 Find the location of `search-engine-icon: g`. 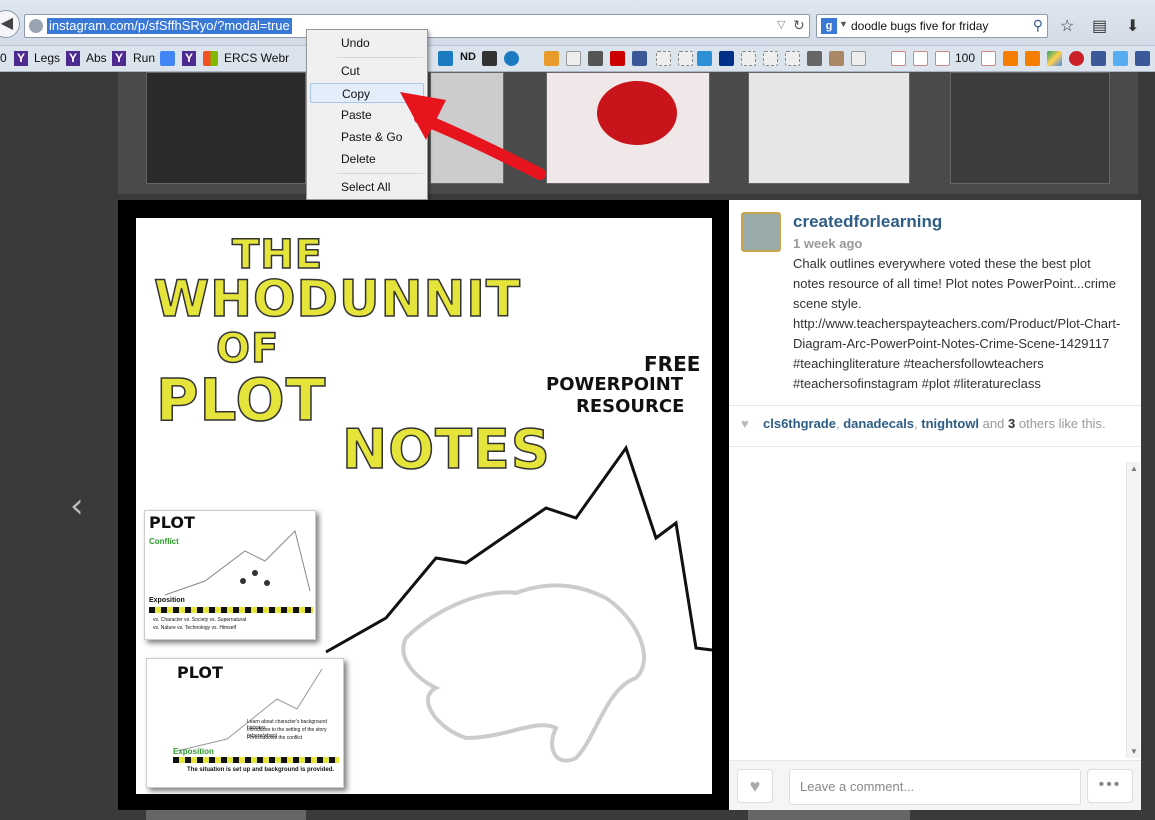

search-engine-icon: g is located at coordinates (829, 26).